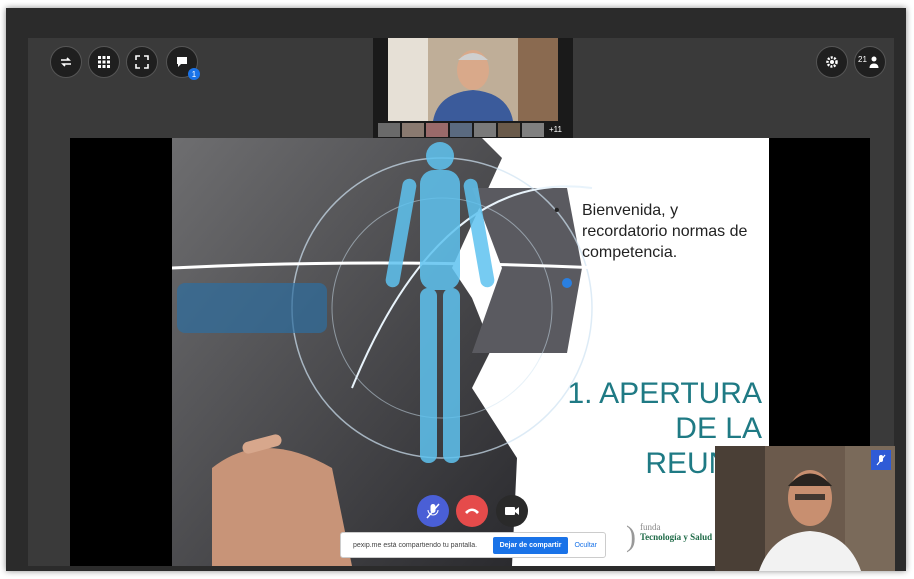 The image size is (914, 579). I want to click on stop-sharing-button: Dejar de compartir, so click(530, 545).